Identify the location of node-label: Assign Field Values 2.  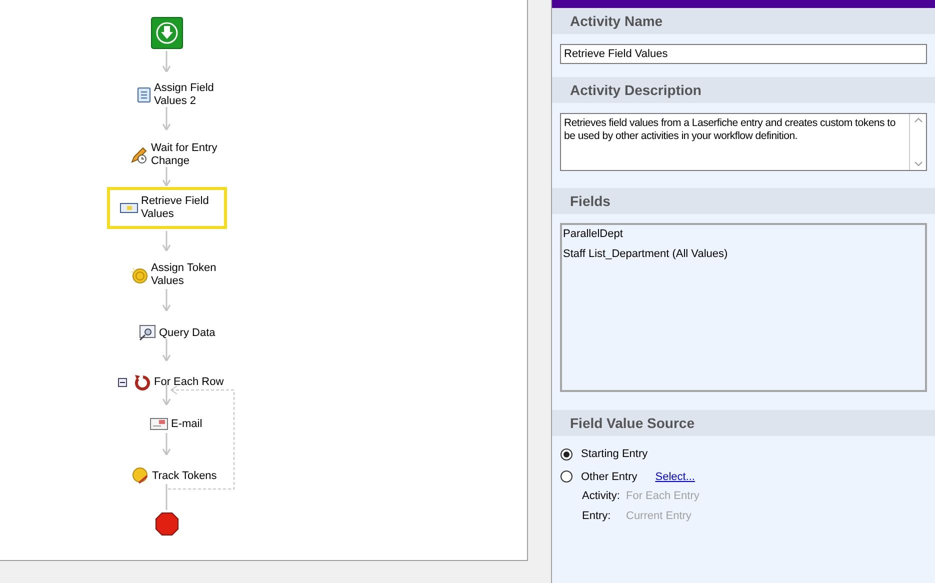
(184, 95).